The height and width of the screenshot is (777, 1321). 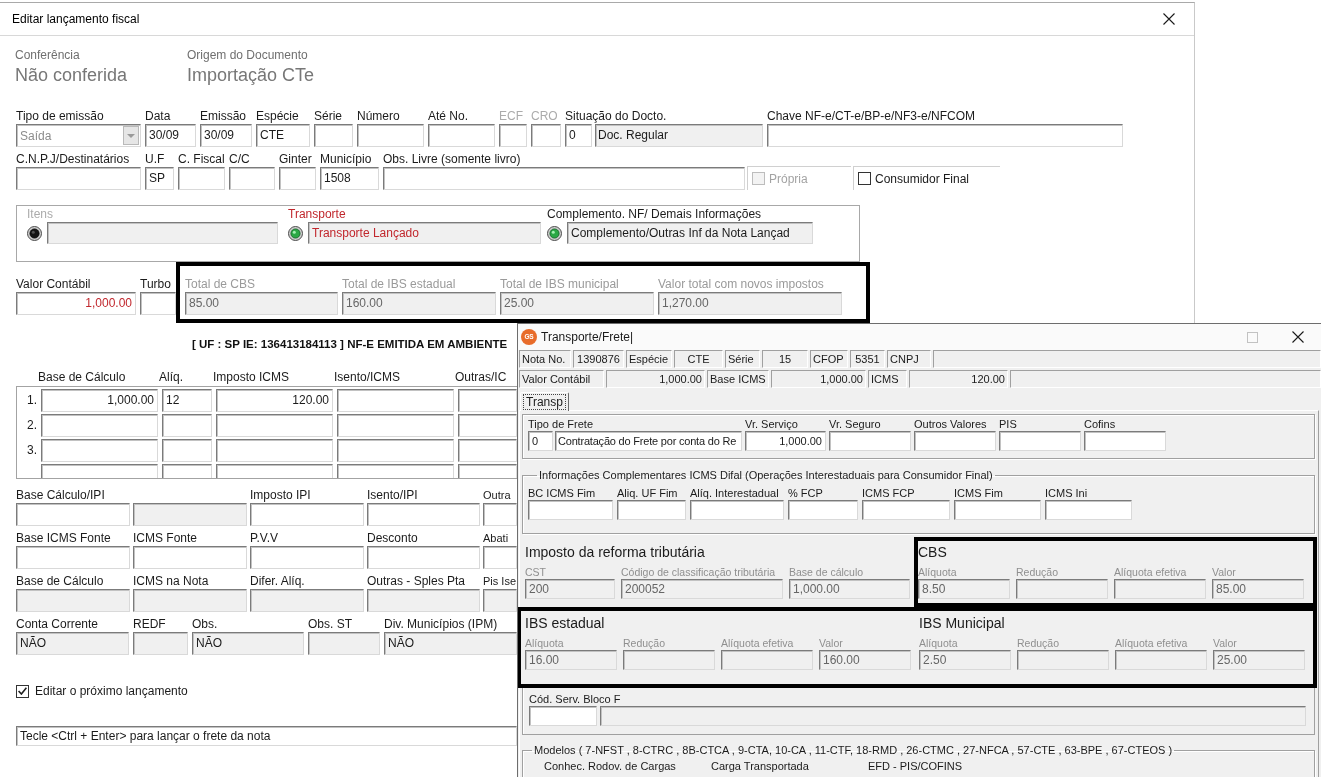 I want to click on field-label: Total de IBS estadual, so click(x=399, y=284).